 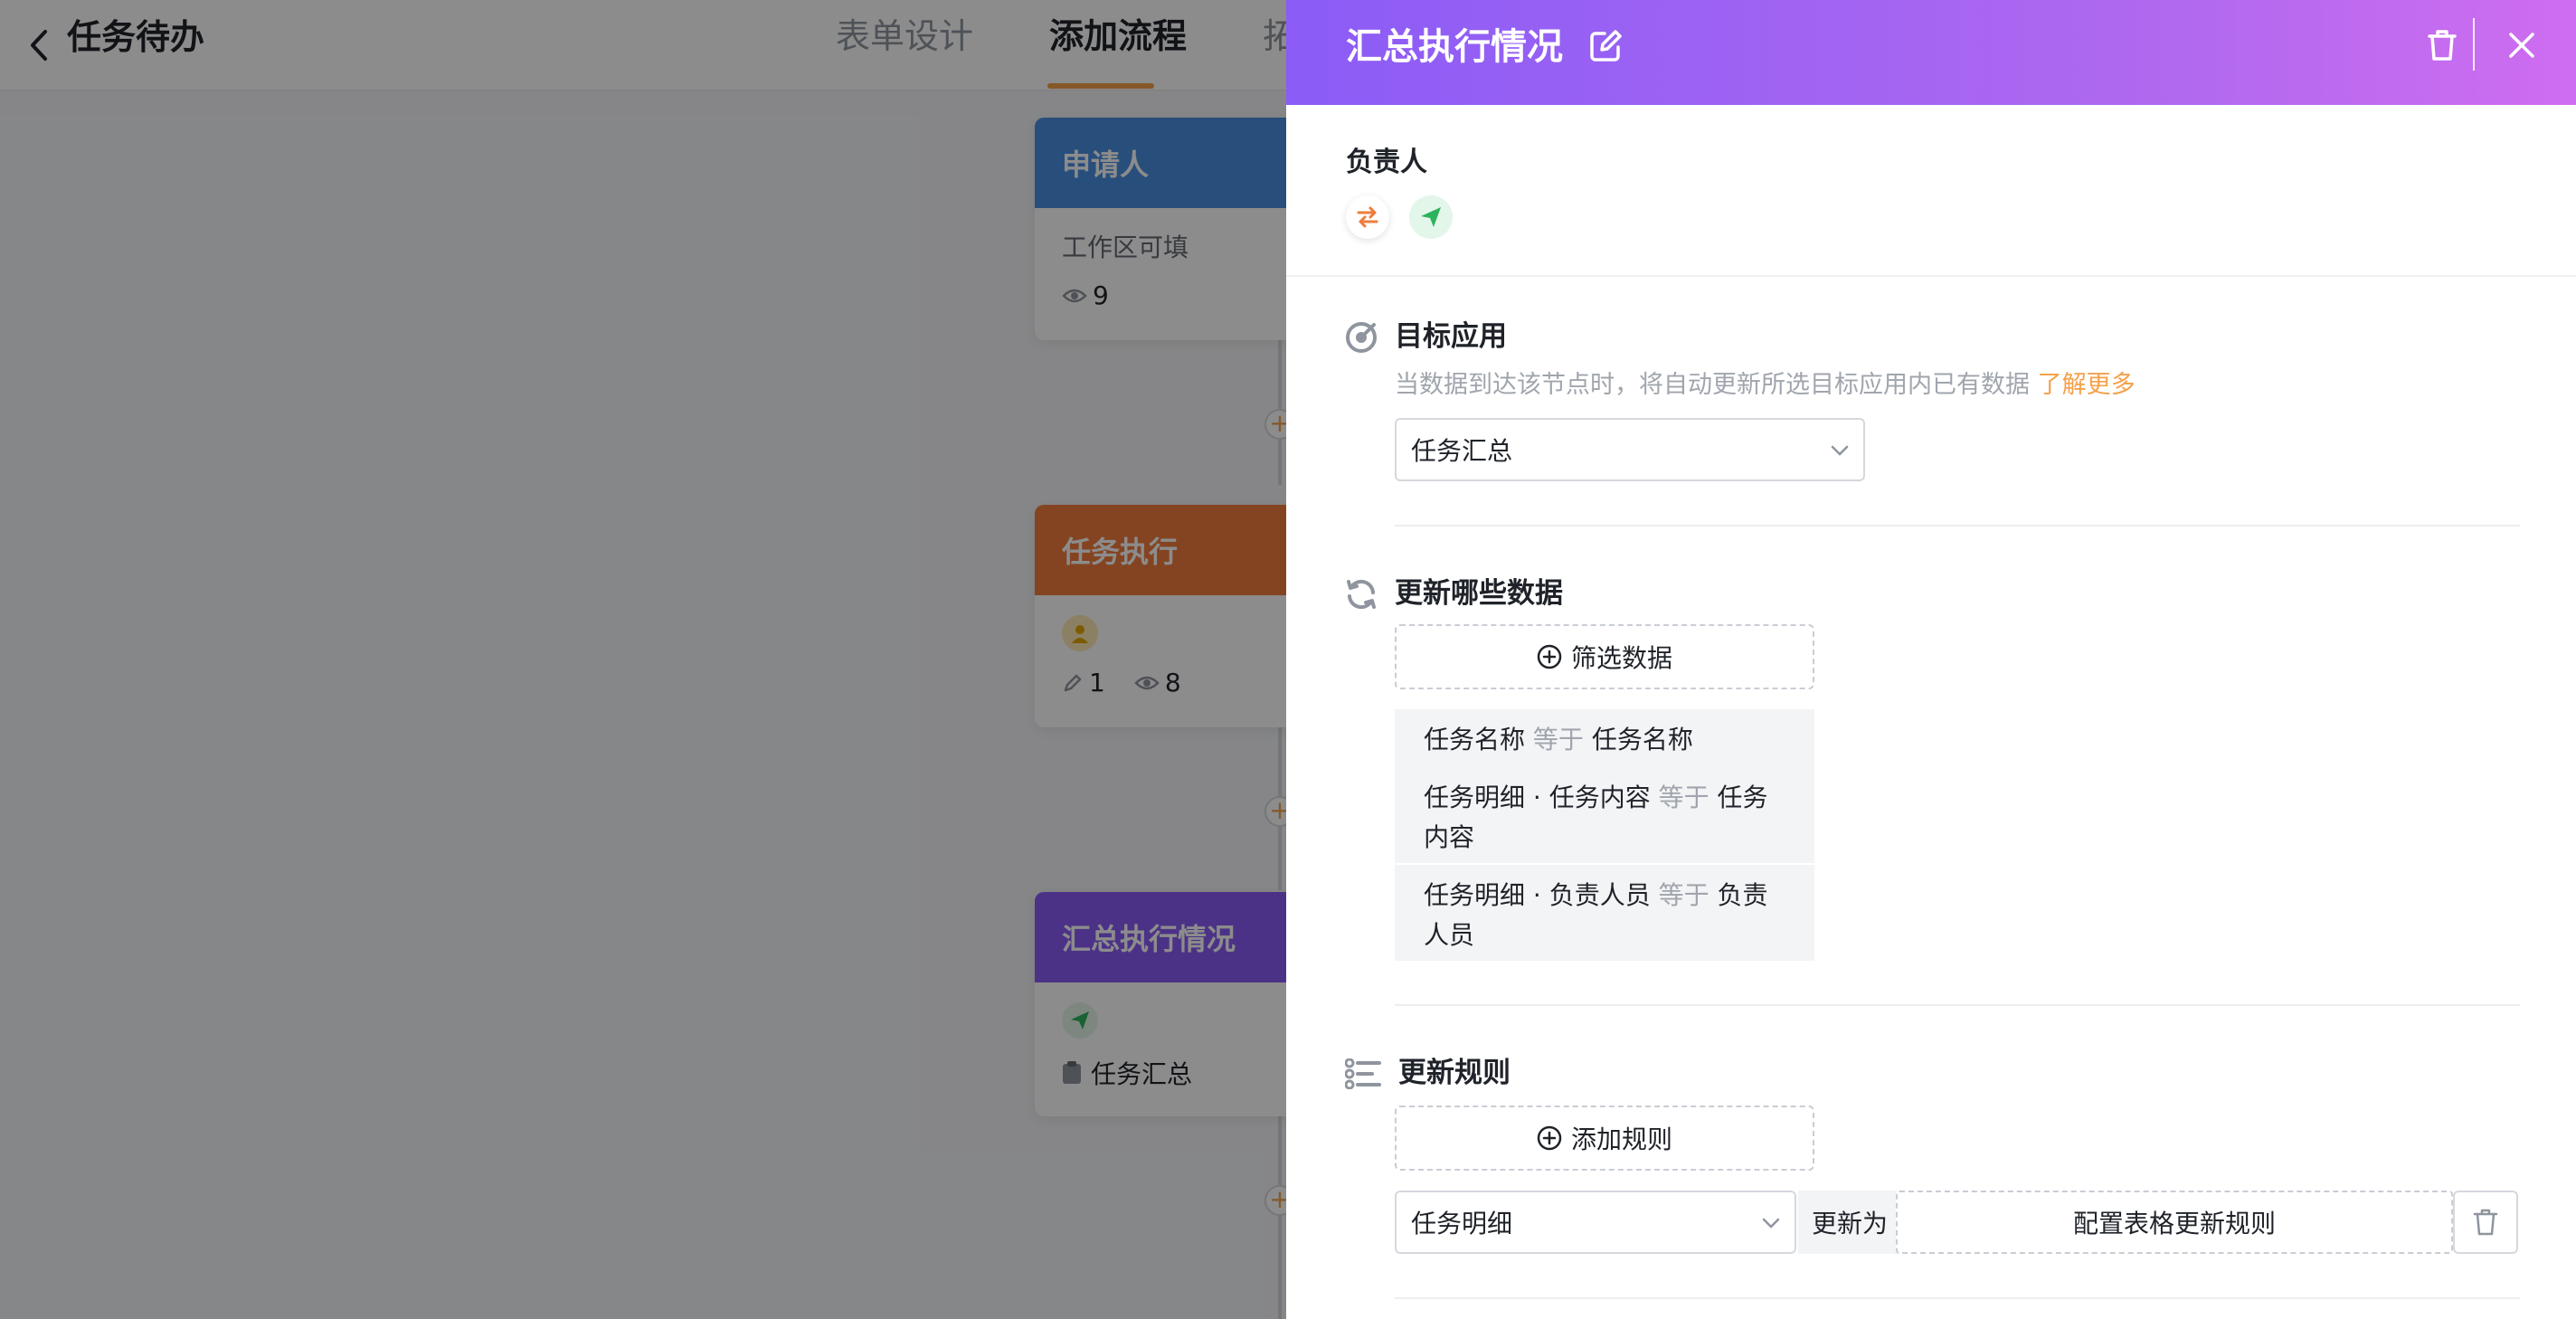 What do you see at coordinates (1604, 815) in the screenshot?
I see `condition-item: 任务明细 · 任务内容 等于 任务内容` at bounding box center [1604, 815].